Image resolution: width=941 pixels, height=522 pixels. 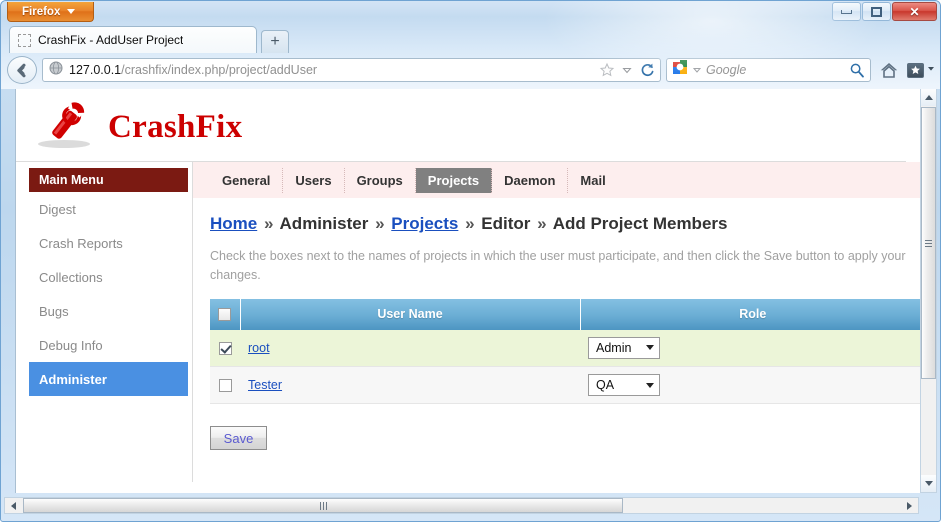 What do you see at coordinates (565, 385) in the screenshot?
I see `table-row: Tester QA` at bounding box center [565, 385].